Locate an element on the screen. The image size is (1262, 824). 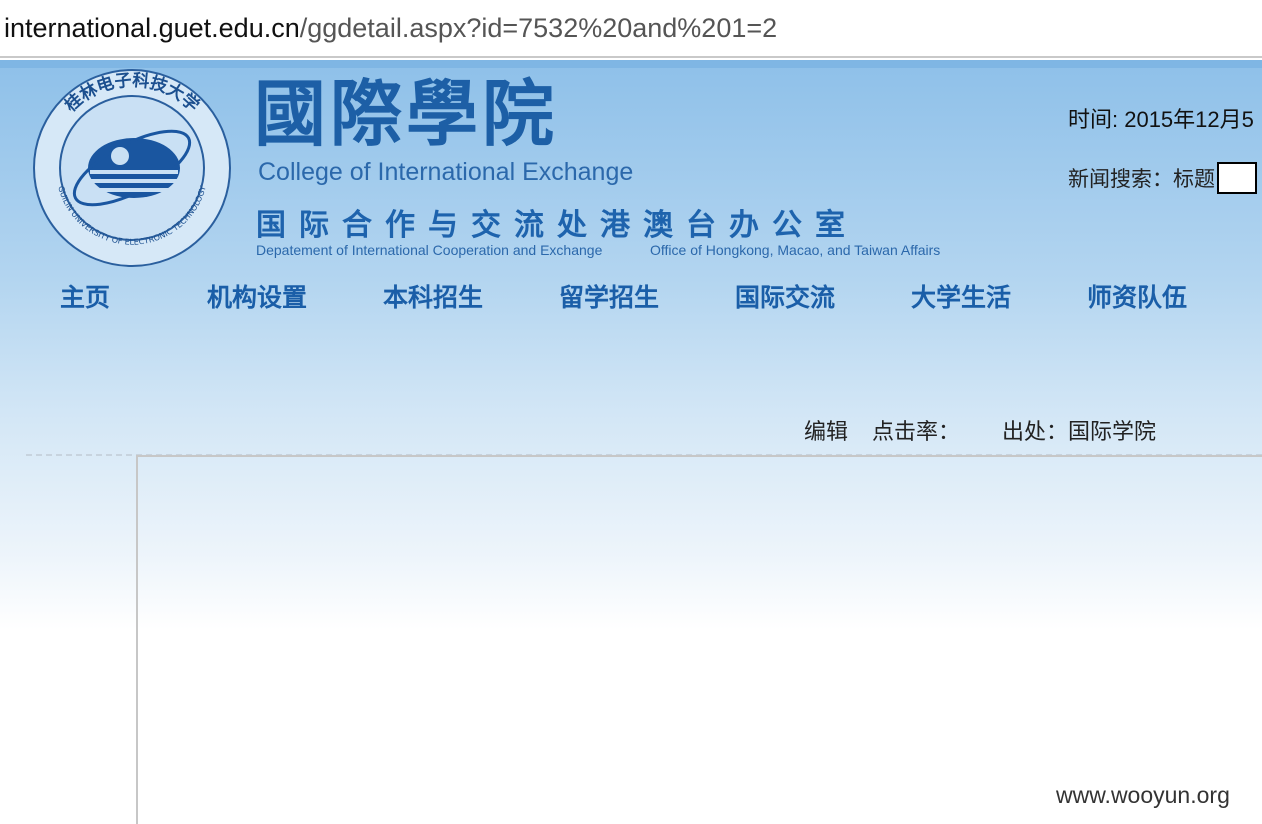
nav-item-home: 主页 is located at coordinates (85, 296).